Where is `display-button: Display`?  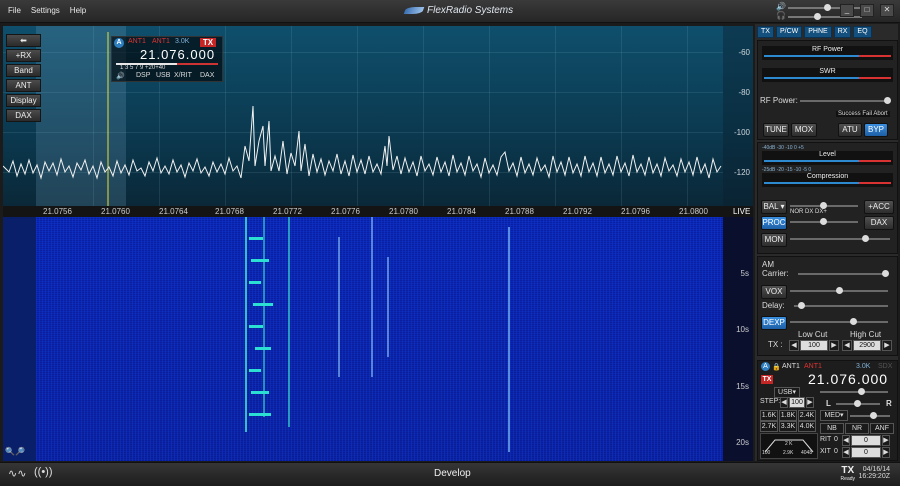
display-button: Display is located at coordinates (23, 100).